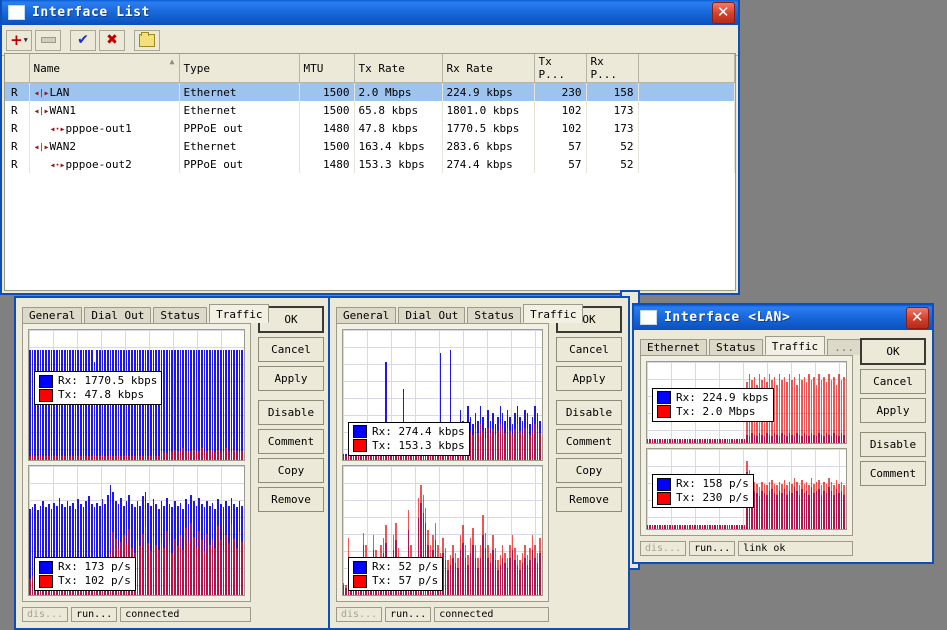  What do you see at coordinates (795, 548) in the screenshot?
I see `link-status: link ok` at bounding box center [795, 548].